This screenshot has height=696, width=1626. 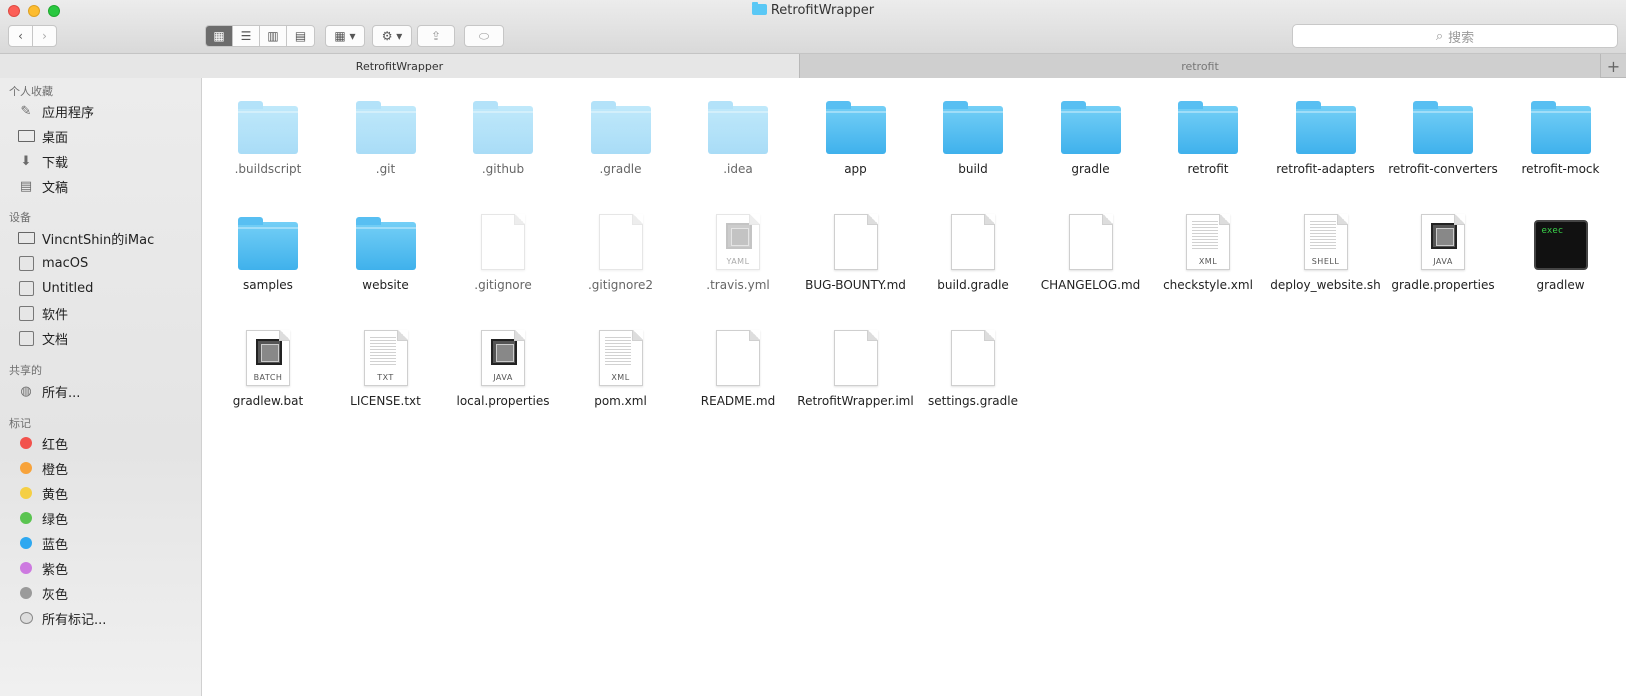 I want to click on file-name-label: .gradle, so click(x=620, y=169).